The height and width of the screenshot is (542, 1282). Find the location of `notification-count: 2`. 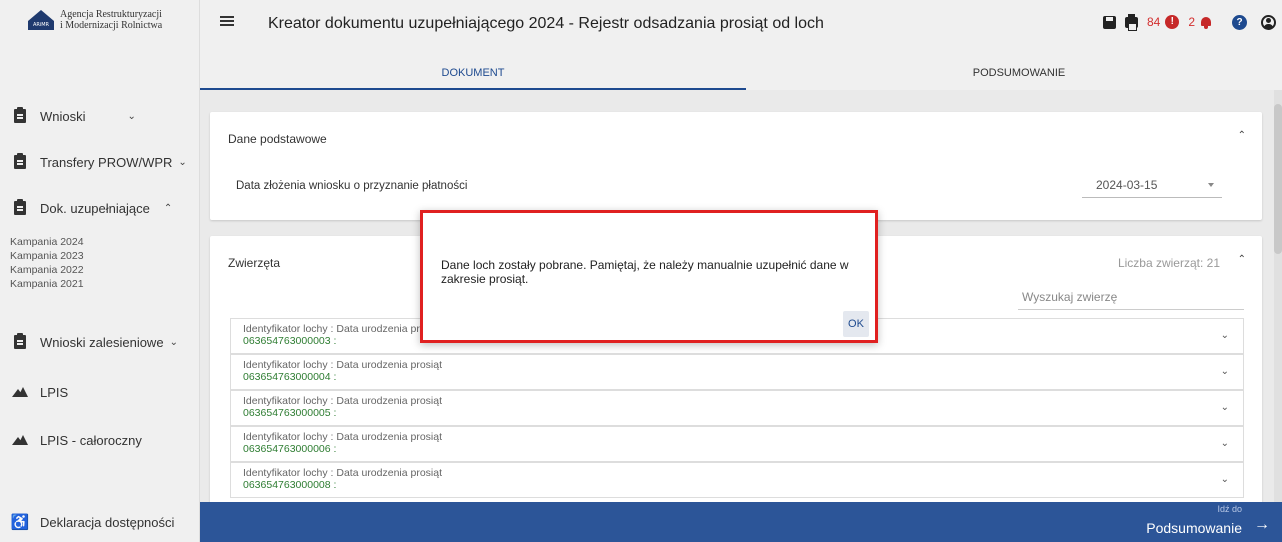

notification-count: 2 is located at coordinates (1191, 22).